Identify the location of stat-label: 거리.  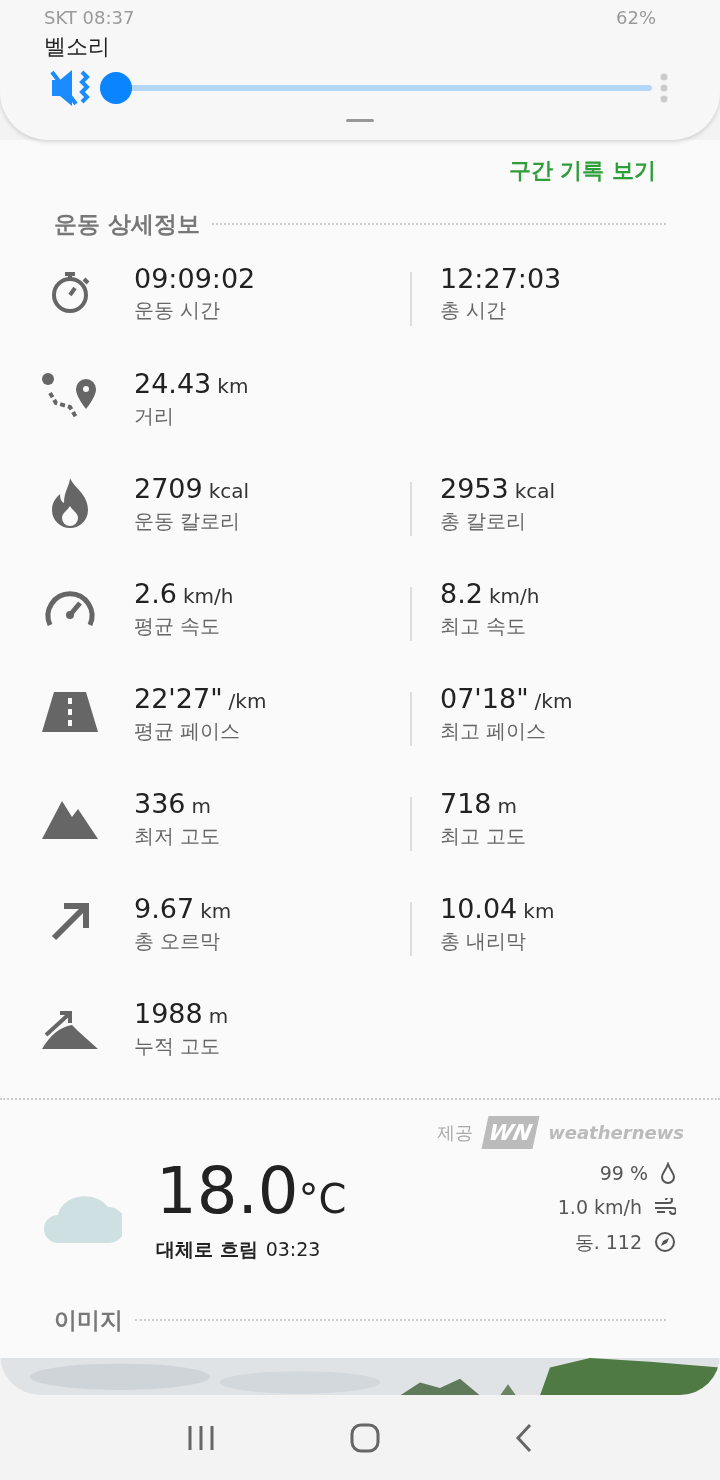
(154, 416).